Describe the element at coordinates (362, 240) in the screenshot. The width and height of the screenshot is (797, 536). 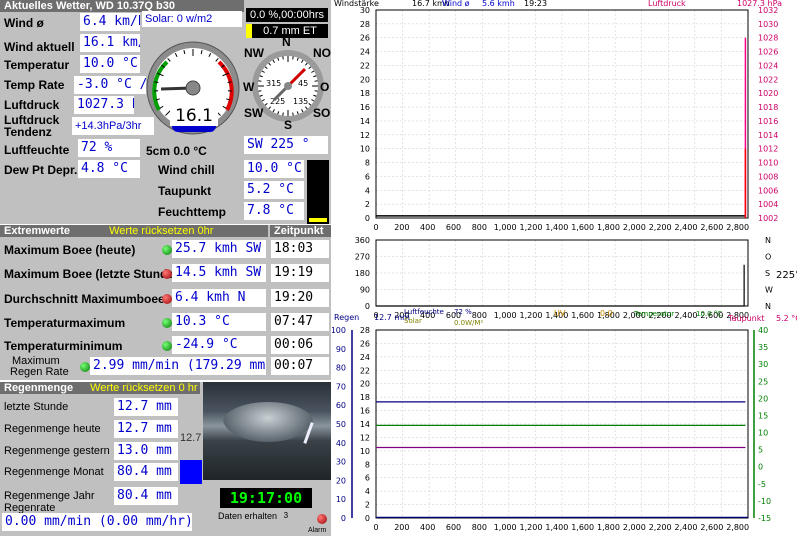
I see `y-tick-label: 360` at that location.